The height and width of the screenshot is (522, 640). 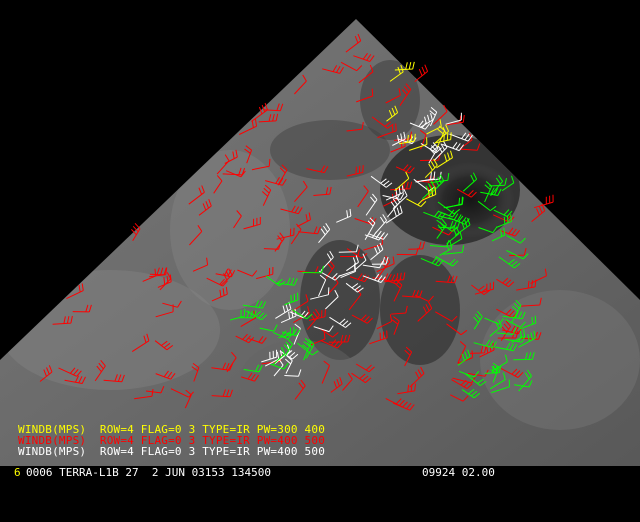 What do you see at coordinates (17, 472) in the screenshot?
I see `frame-number: 6` at bounding box center [17, 472].